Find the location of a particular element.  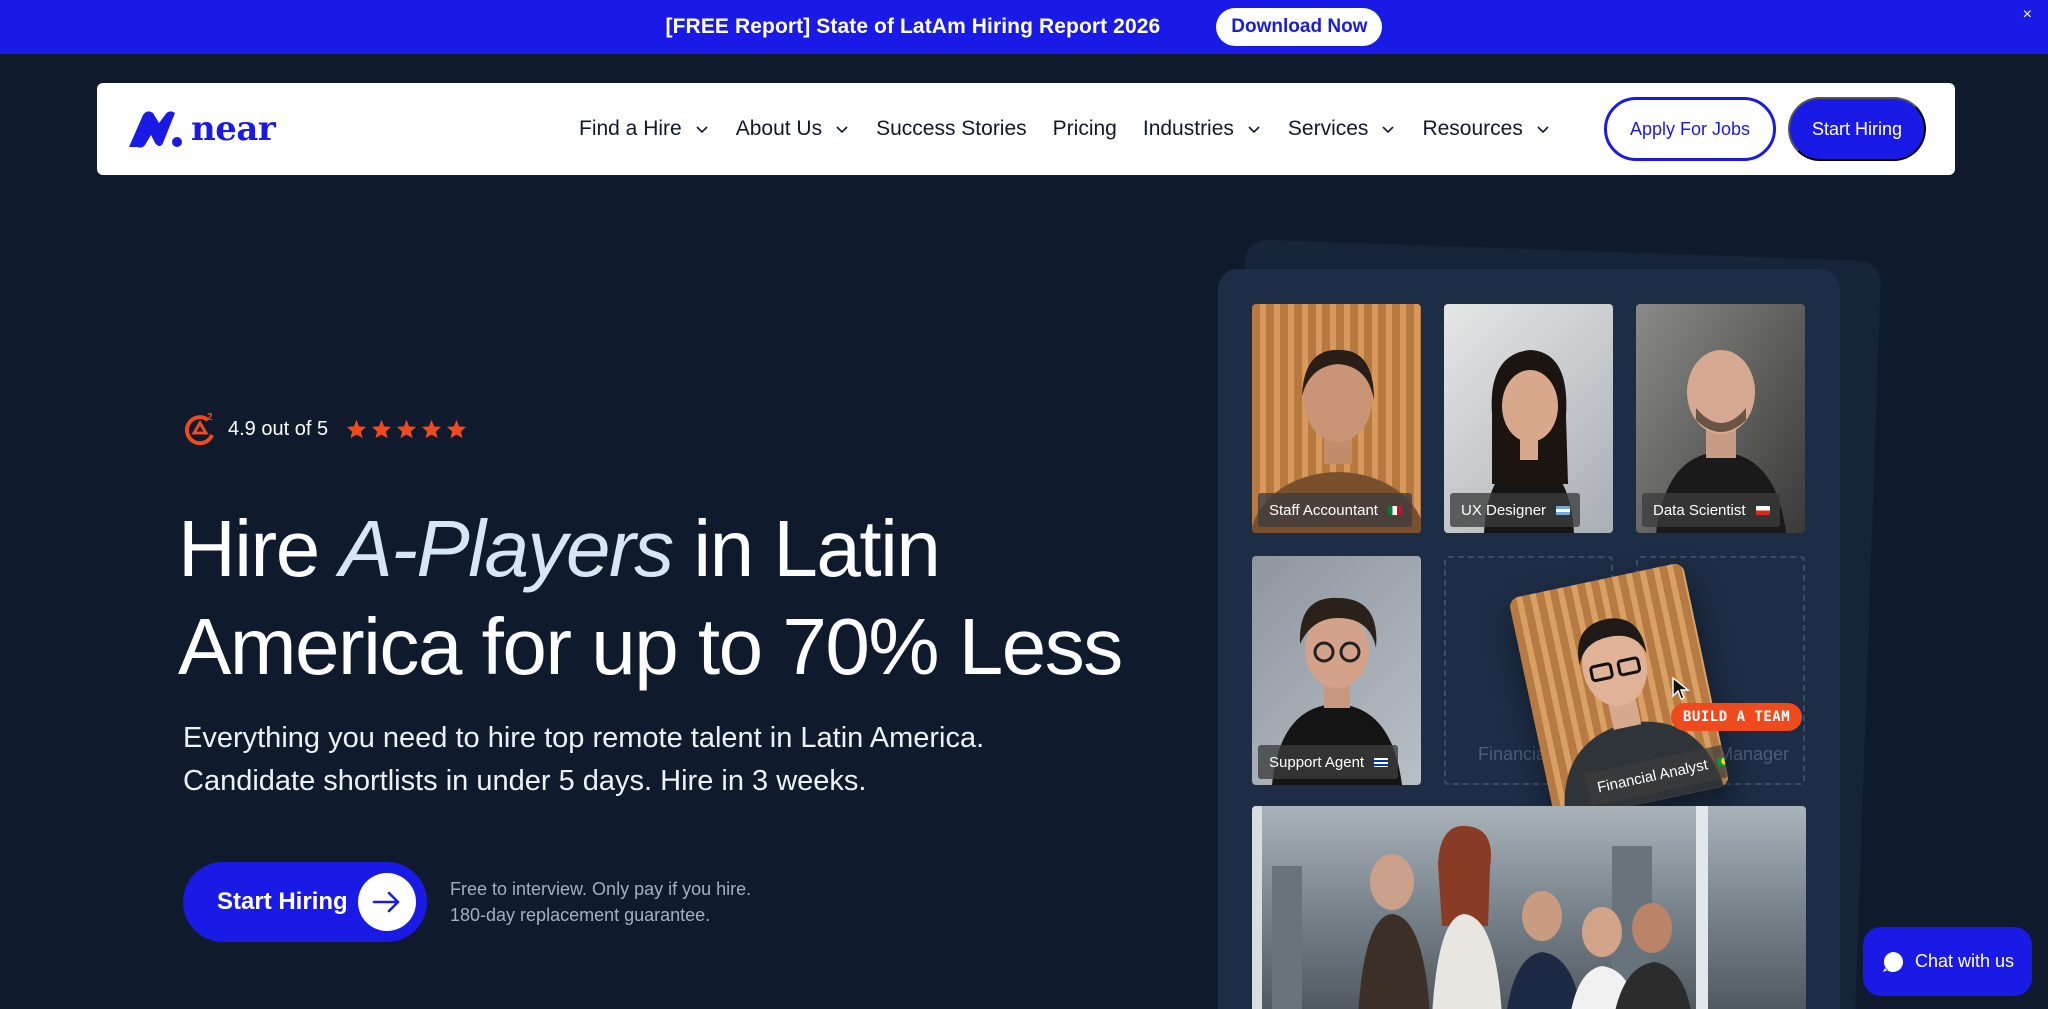

team-image is located at coordinates (1480, 907).